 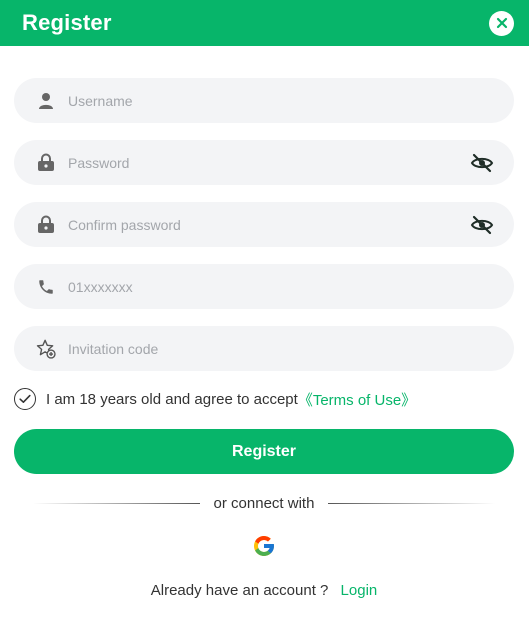 I want to click on invitation-code-field, so click(x=264, y=348).